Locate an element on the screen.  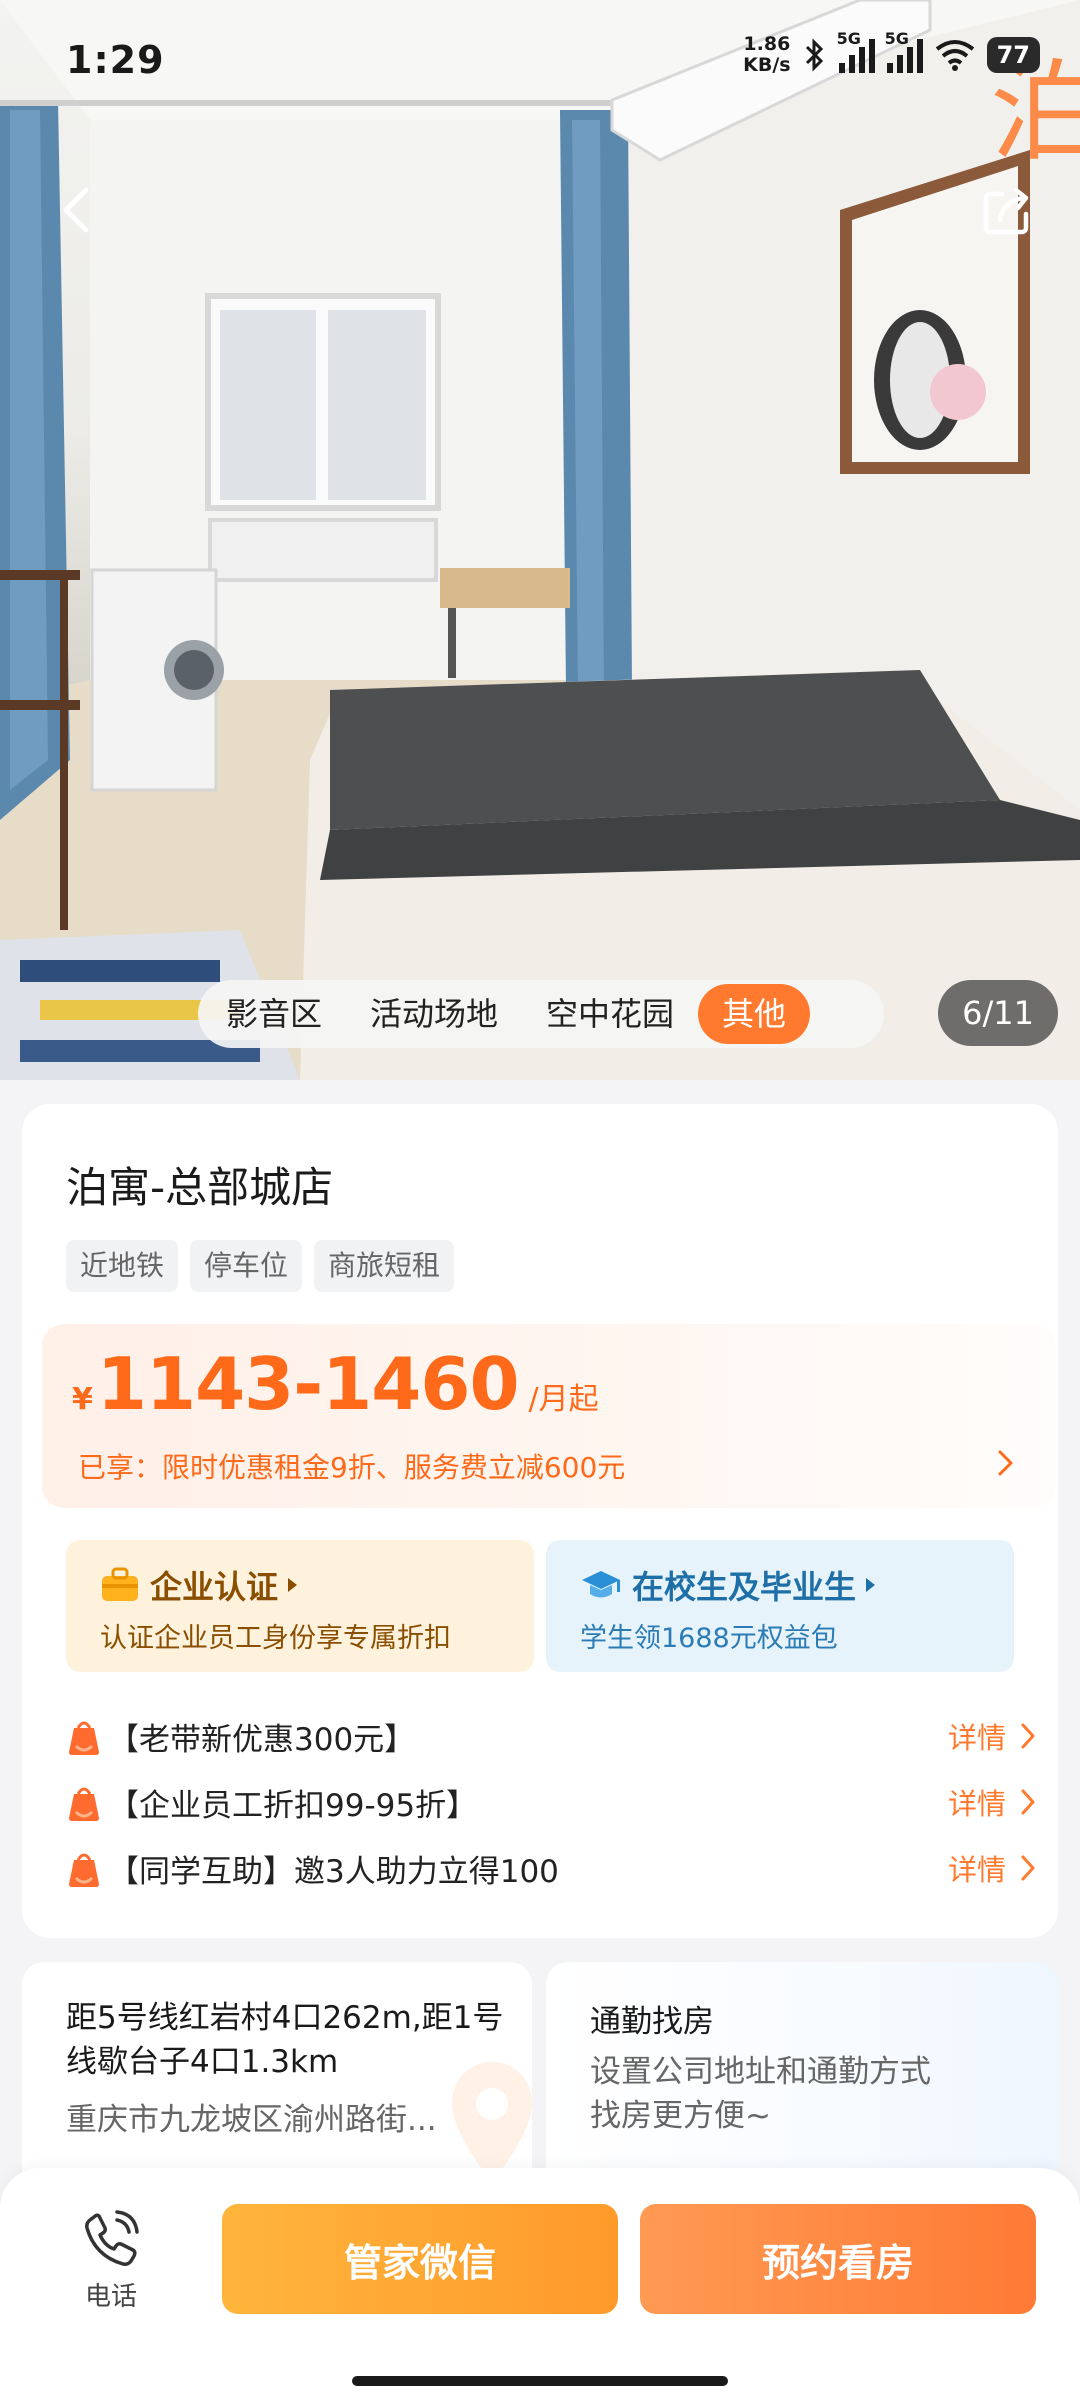
bluetooth-icon is located at coordinates (814, 55).